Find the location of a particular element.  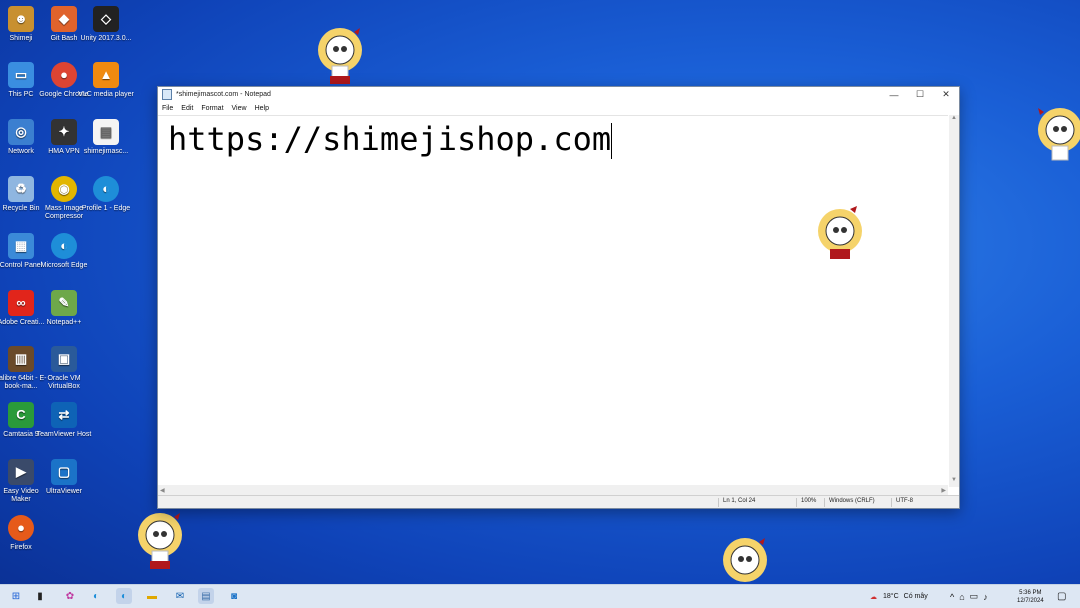

chevron-up-icon: ^ is located at coordinates (952, 597).